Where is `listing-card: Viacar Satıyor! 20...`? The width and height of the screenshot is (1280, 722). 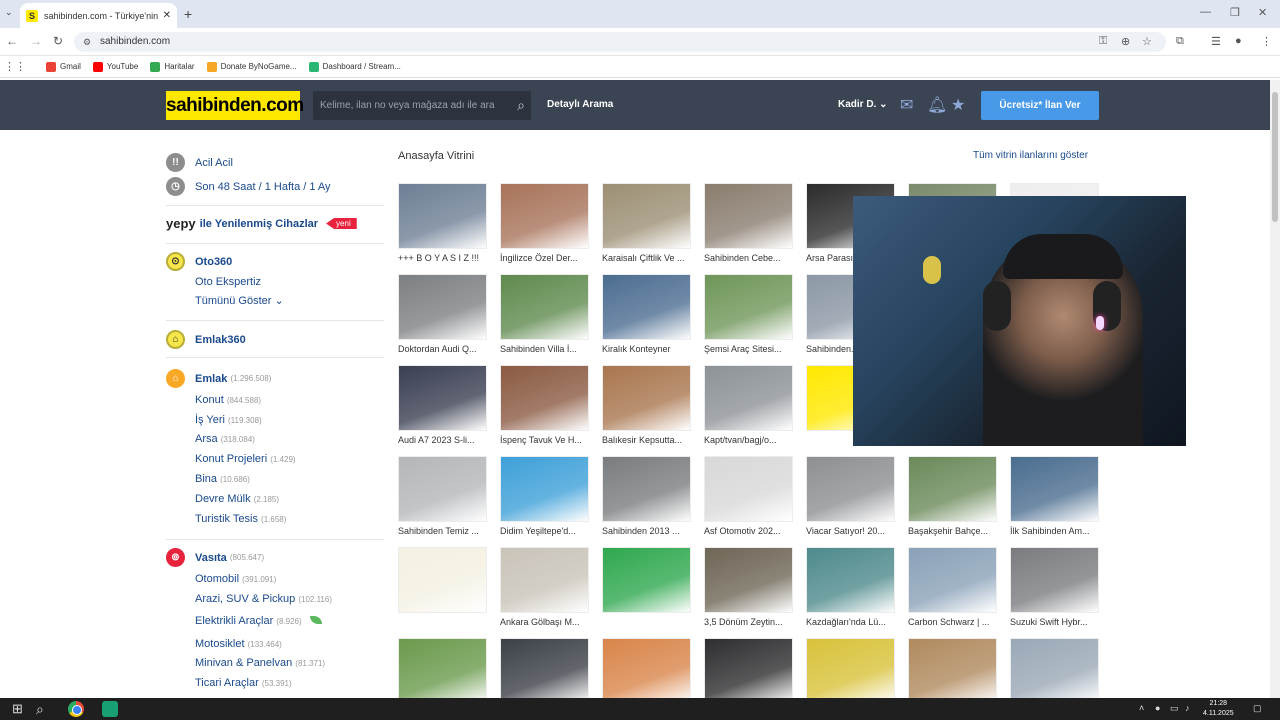
listing-card: Viacar Satıyor! 20... is located at coordinates (850, 498).